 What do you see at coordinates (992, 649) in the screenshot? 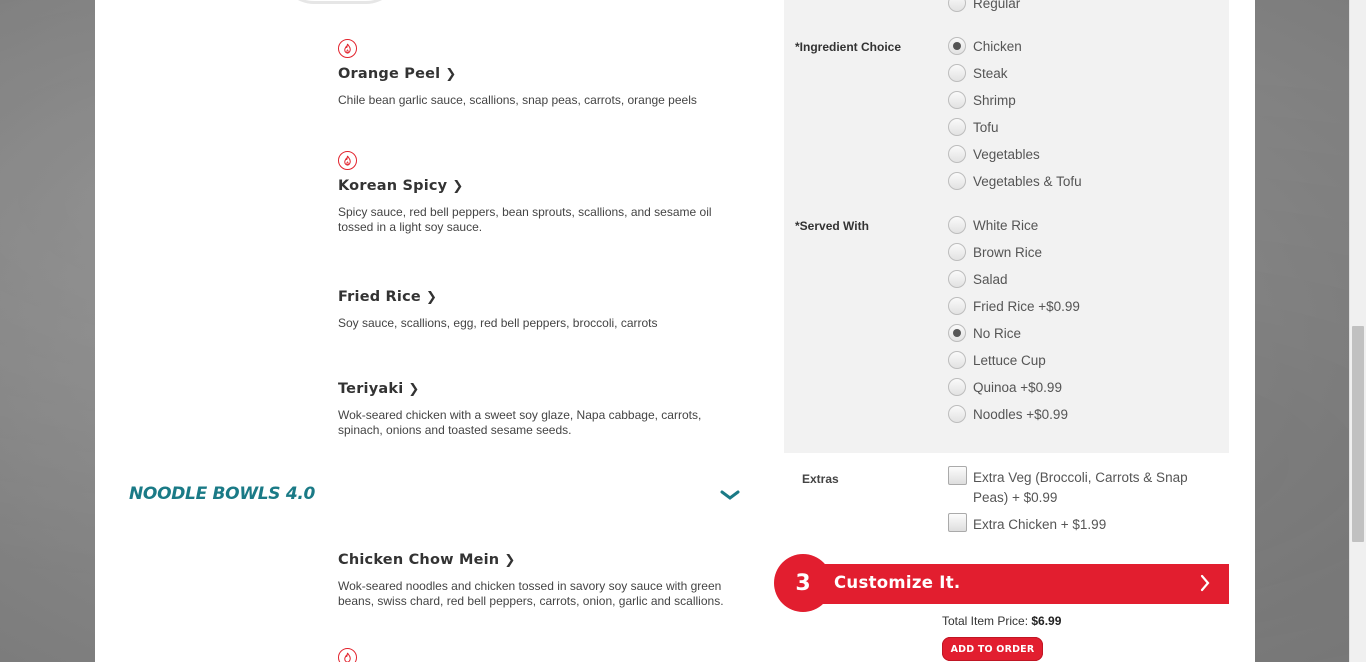
I see `add-to-order-button: ADD TO ORDER` at bounding box center [992, 649].